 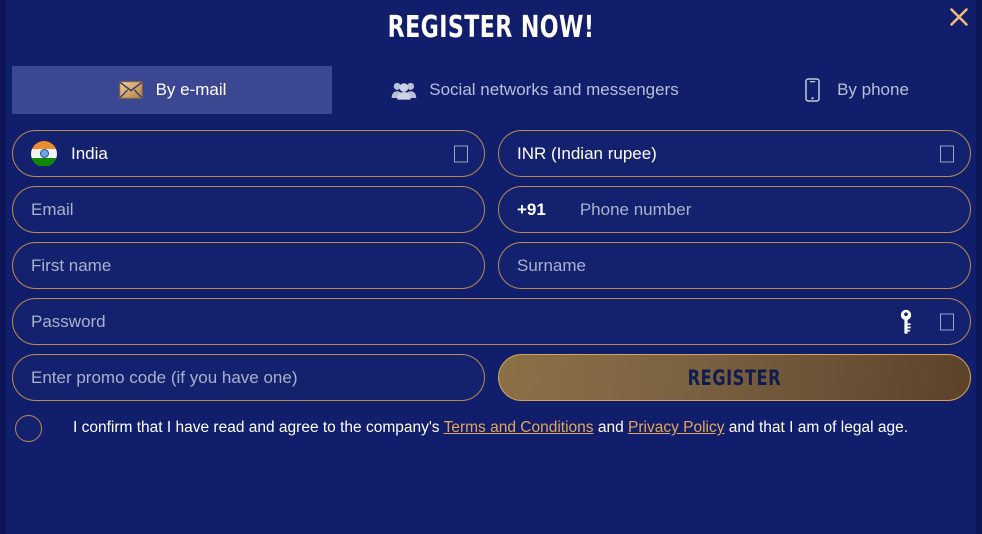 I want to click on country-select: India, so click(x=248, y=153).